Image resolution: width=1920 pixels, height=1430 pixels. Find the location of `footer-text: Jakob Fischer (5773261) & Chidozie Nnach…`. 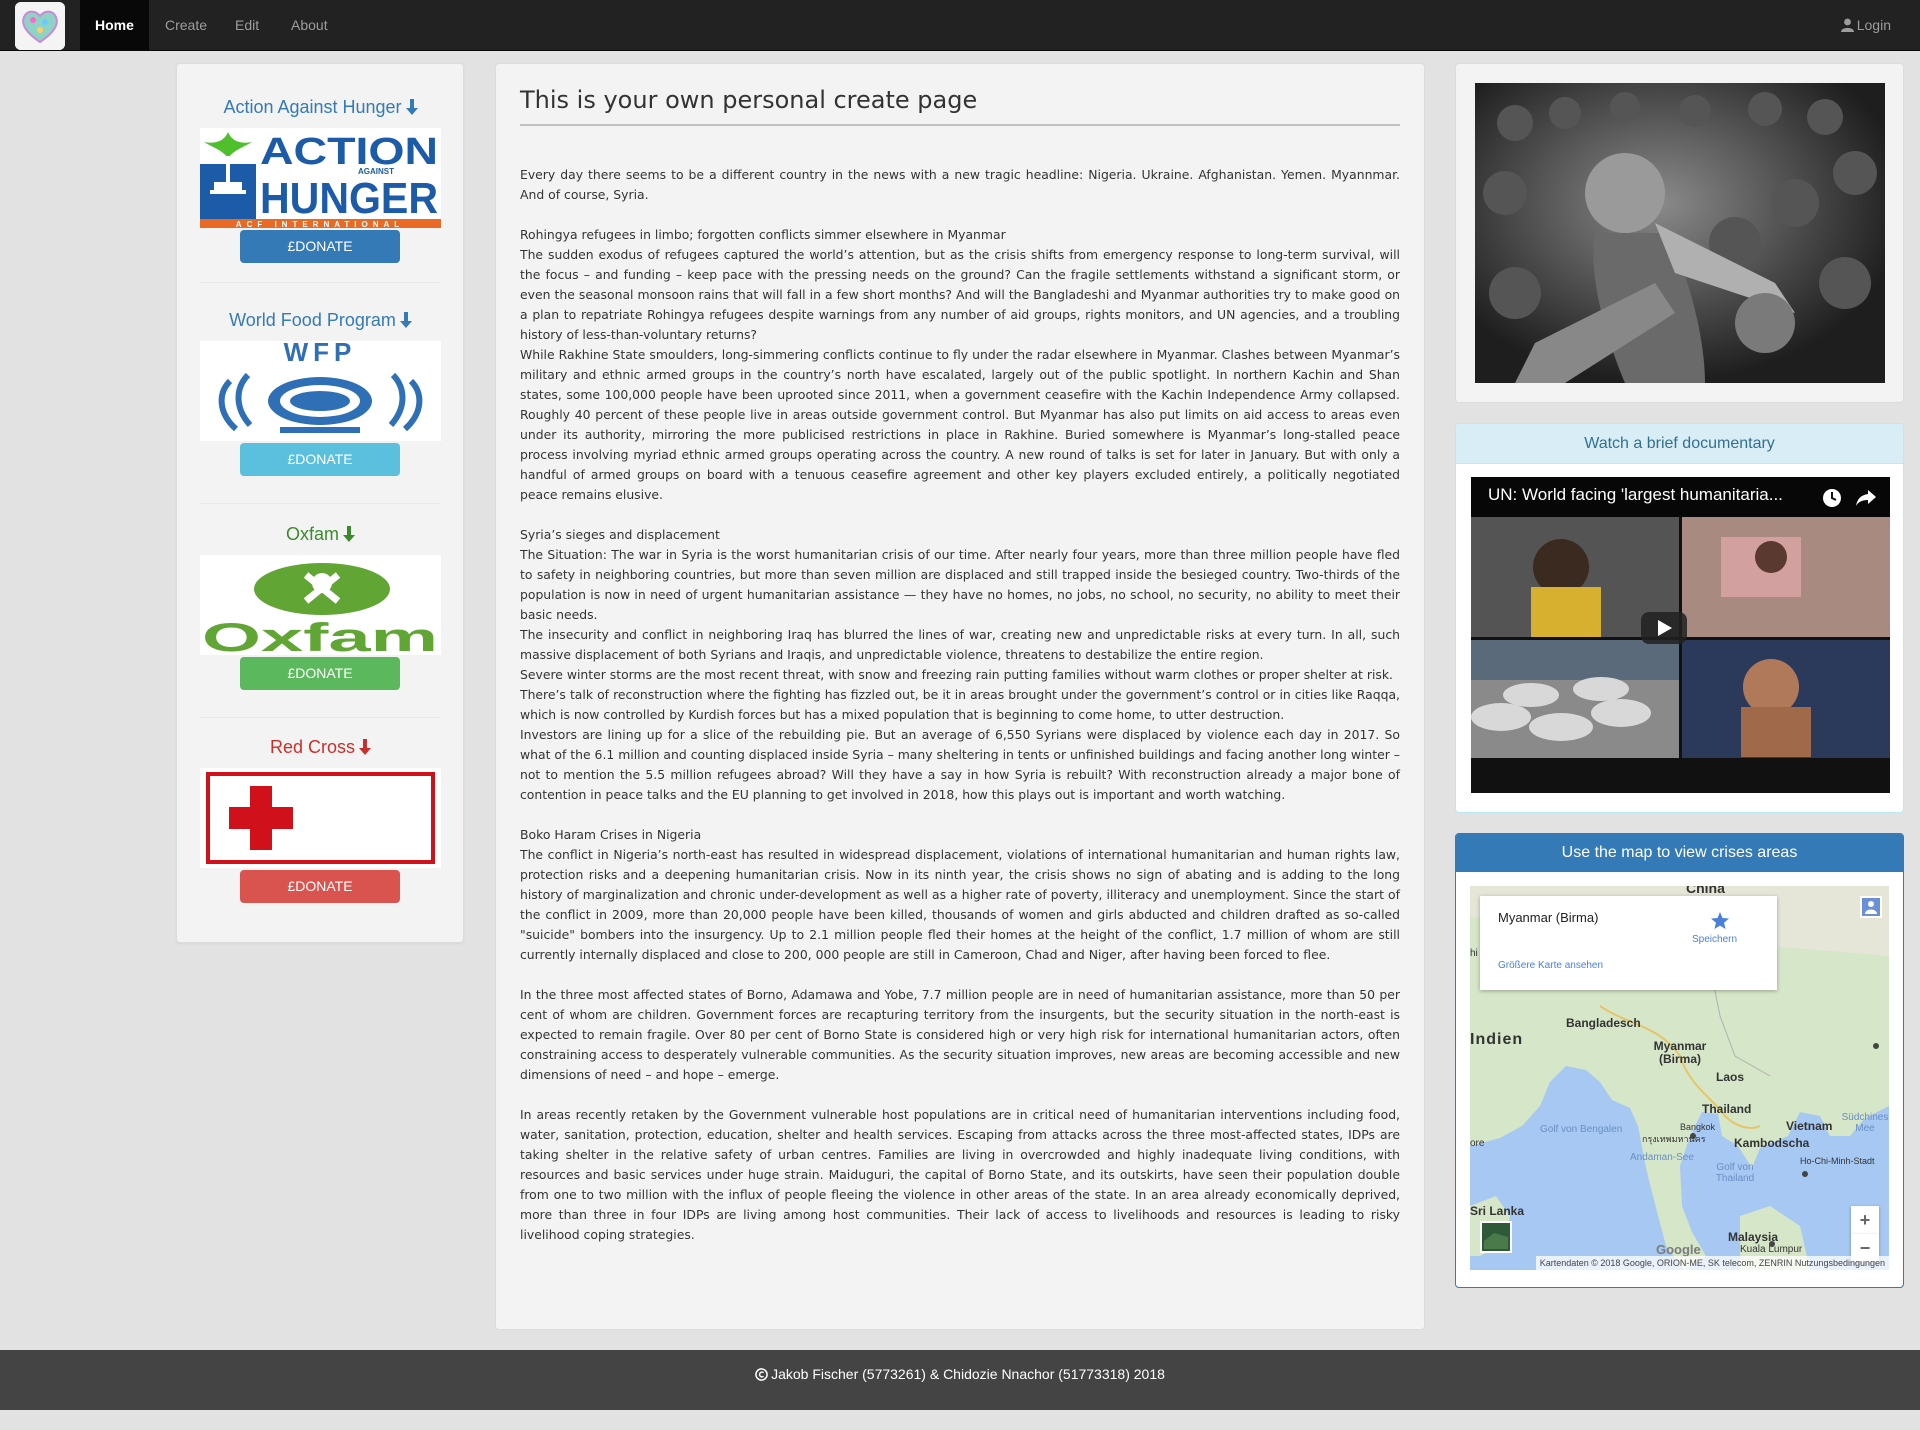

footer-text: Jakob Fischer (5773261) & Chidozie Nnach… is located at coordinates (968, 1374).